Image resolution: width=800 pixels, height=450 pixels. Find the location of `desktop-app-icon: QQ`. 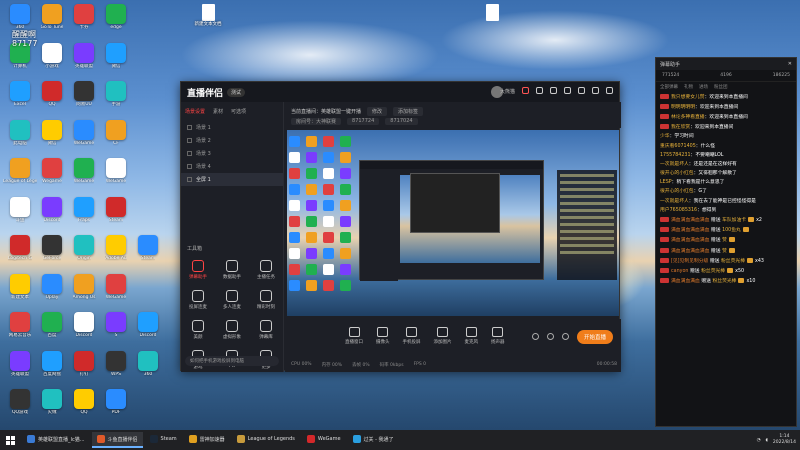

desktop-app-icon: QQ is located at coordinates (52, 94).